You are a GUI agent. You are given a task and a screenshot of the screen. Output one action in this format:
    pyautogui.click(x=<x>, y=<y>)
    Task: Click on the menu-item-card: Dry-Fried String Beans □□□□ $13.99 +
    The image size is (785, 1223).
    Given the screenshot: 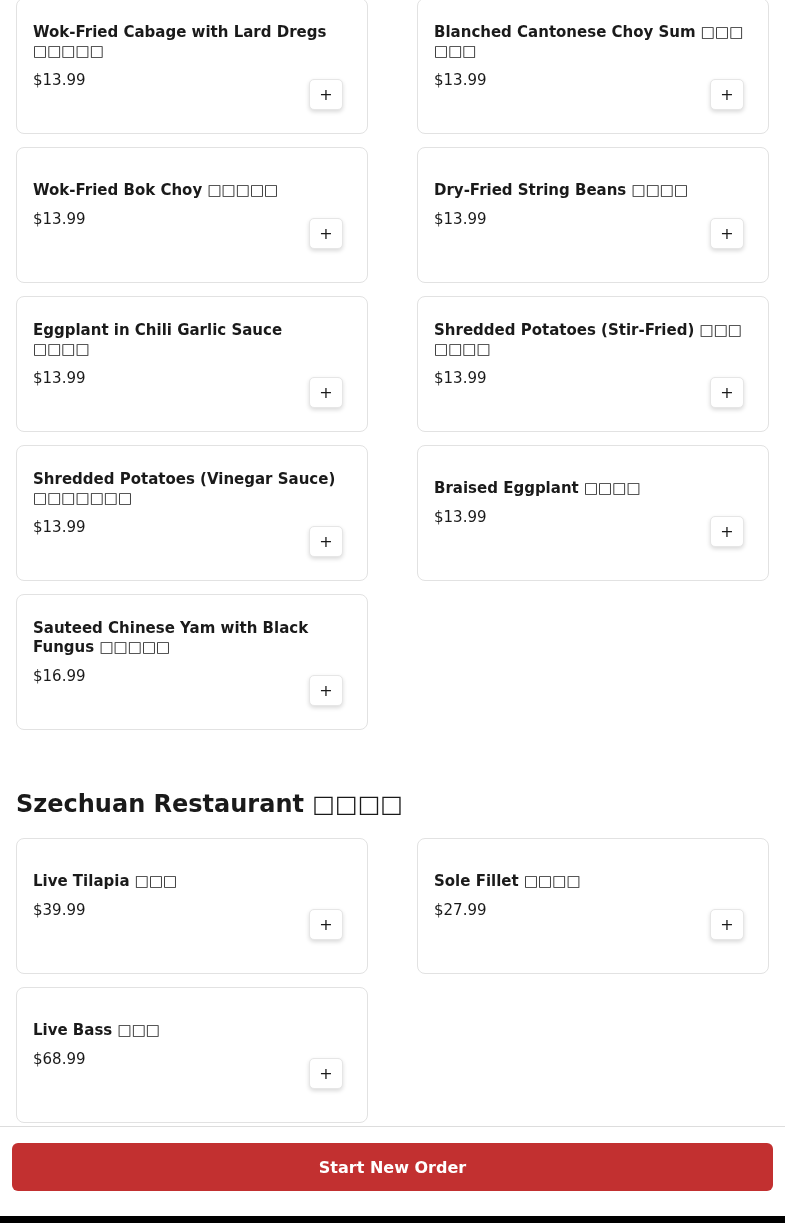 What is the action you would take?
    pyautogui.click(x=593, y=215)
    